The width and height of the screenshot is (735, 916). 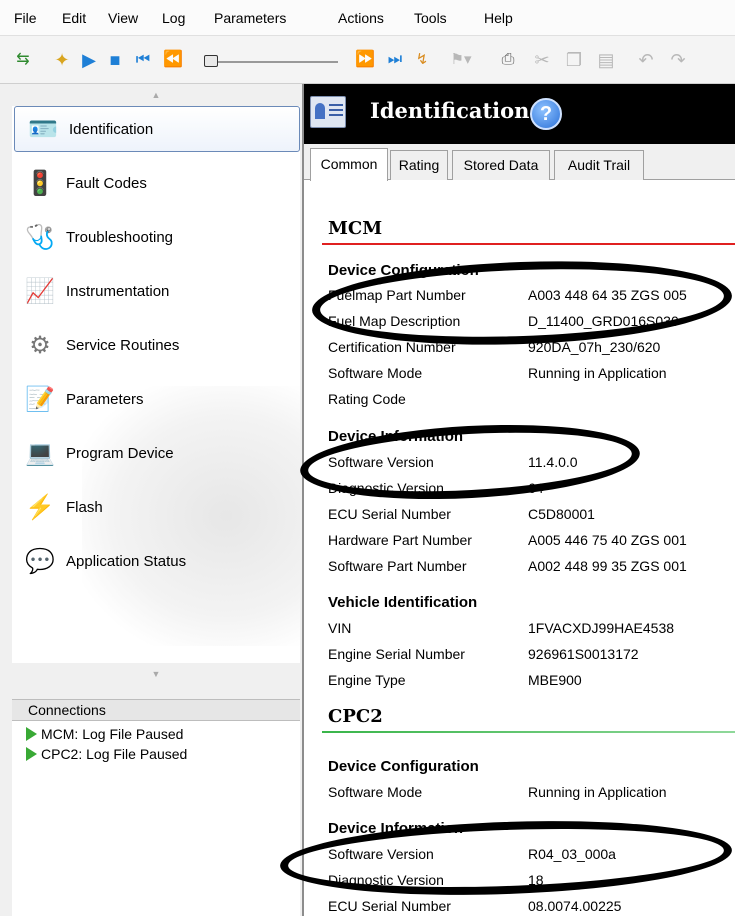 What do you see at coordinates (646, 60) in the screenshot?
I see `undo-icon: ↶` at bounding box center [646, 60].